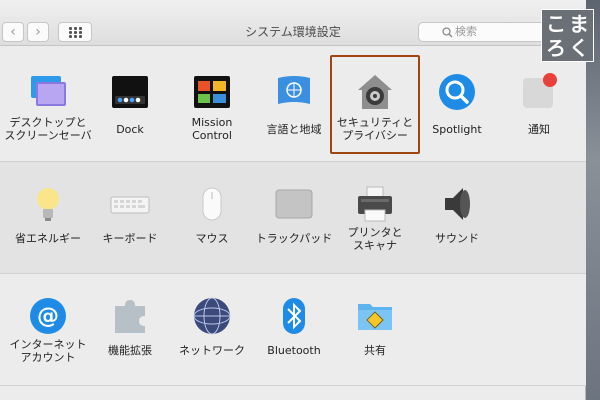 This screenshot has width=600, height=400. Describe the element at coordinates (130, 92) in the screenshot. I see `dock-icon` at that location.